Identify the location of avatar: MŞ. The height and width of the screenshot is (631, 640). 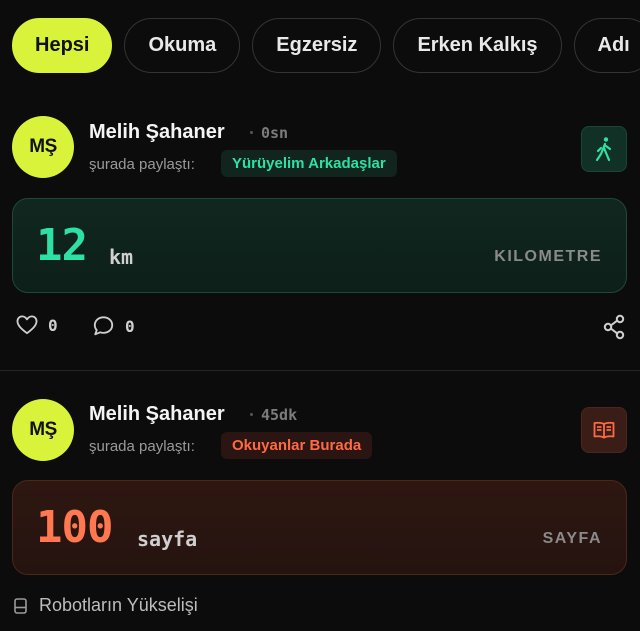
(43, 430).